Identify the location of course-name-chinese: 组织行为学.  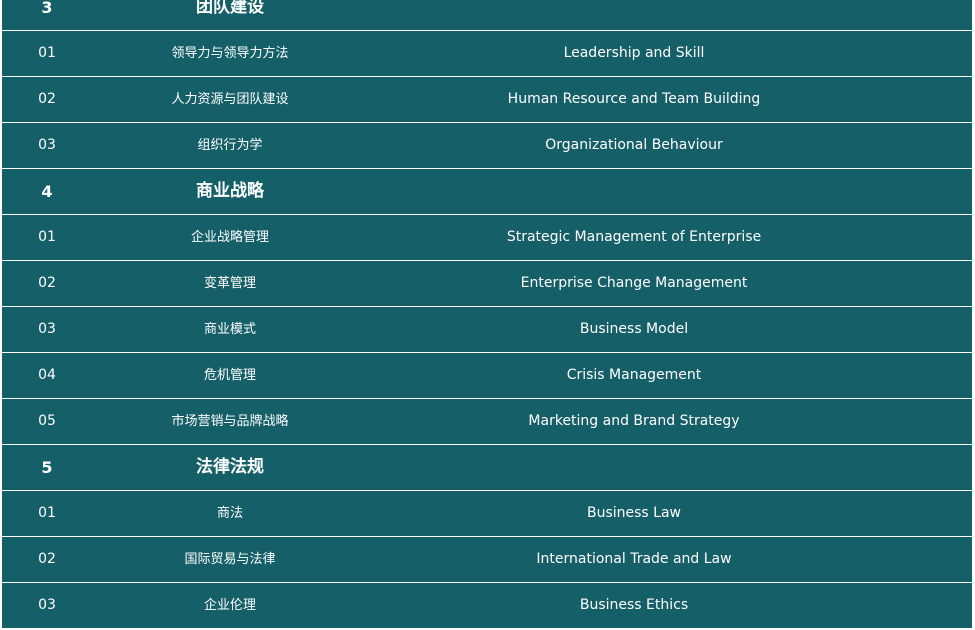
(230, 145).